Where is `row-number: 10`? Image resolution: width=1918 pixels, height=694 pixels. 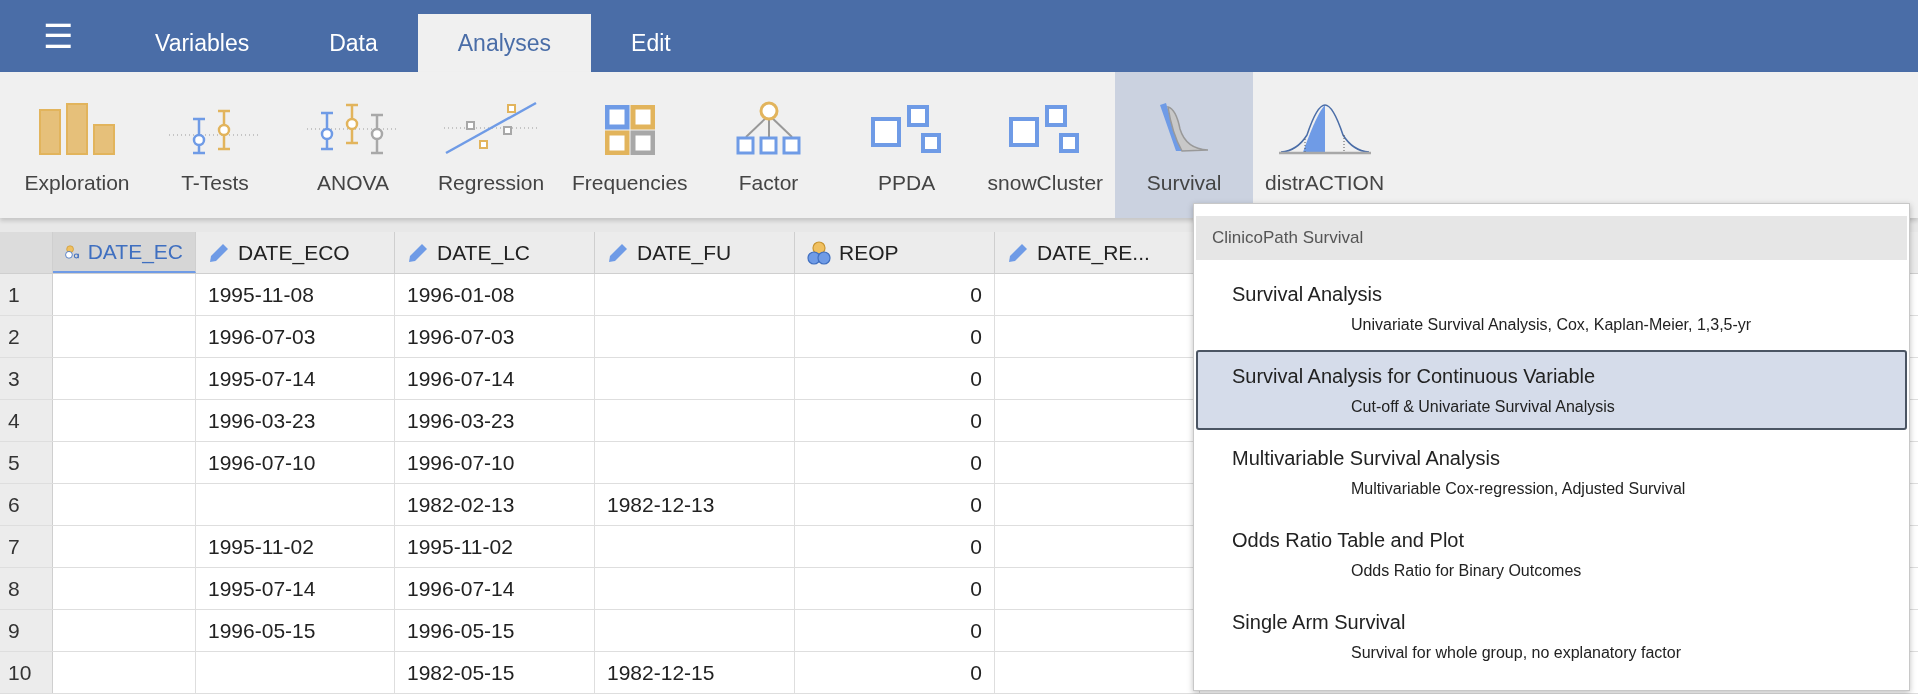
row-number: 10 is located at coordinates (26, 672).